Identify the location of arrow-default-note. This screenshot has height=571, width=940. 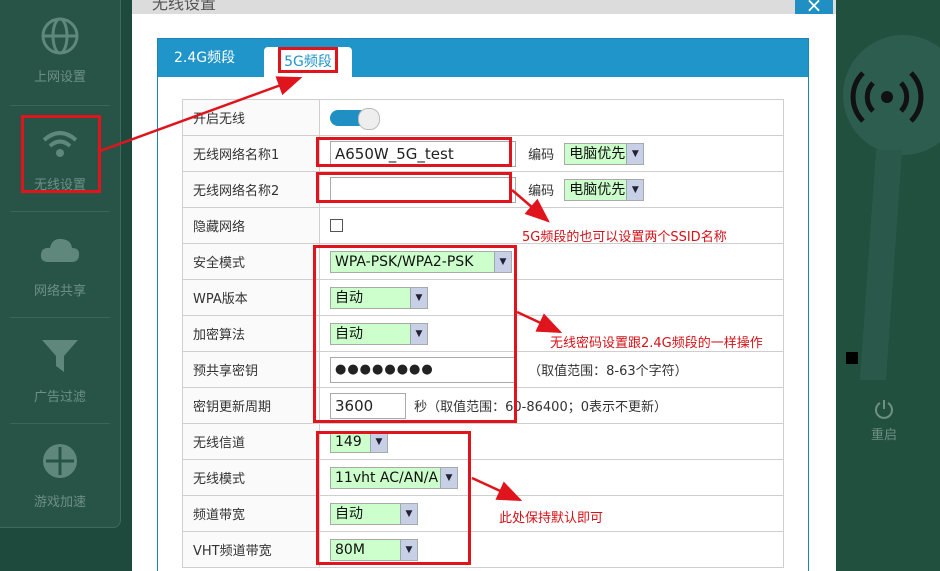
(497, 489).